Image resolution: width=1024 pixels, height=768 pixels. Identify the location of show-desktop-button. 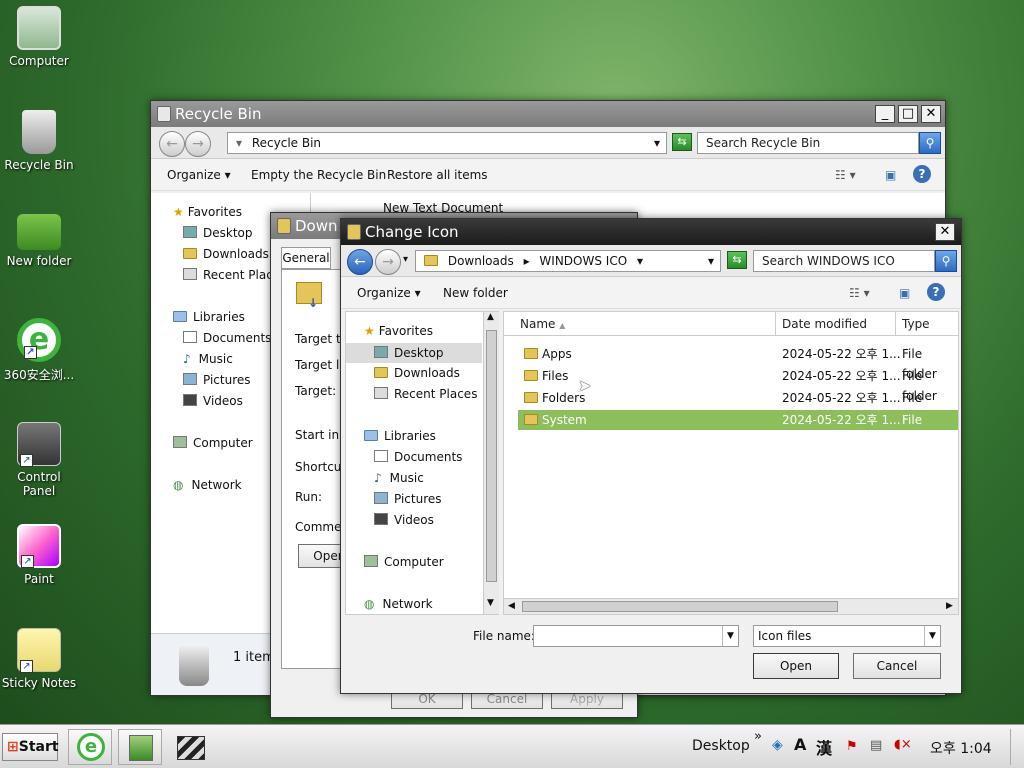
(1016, 747).